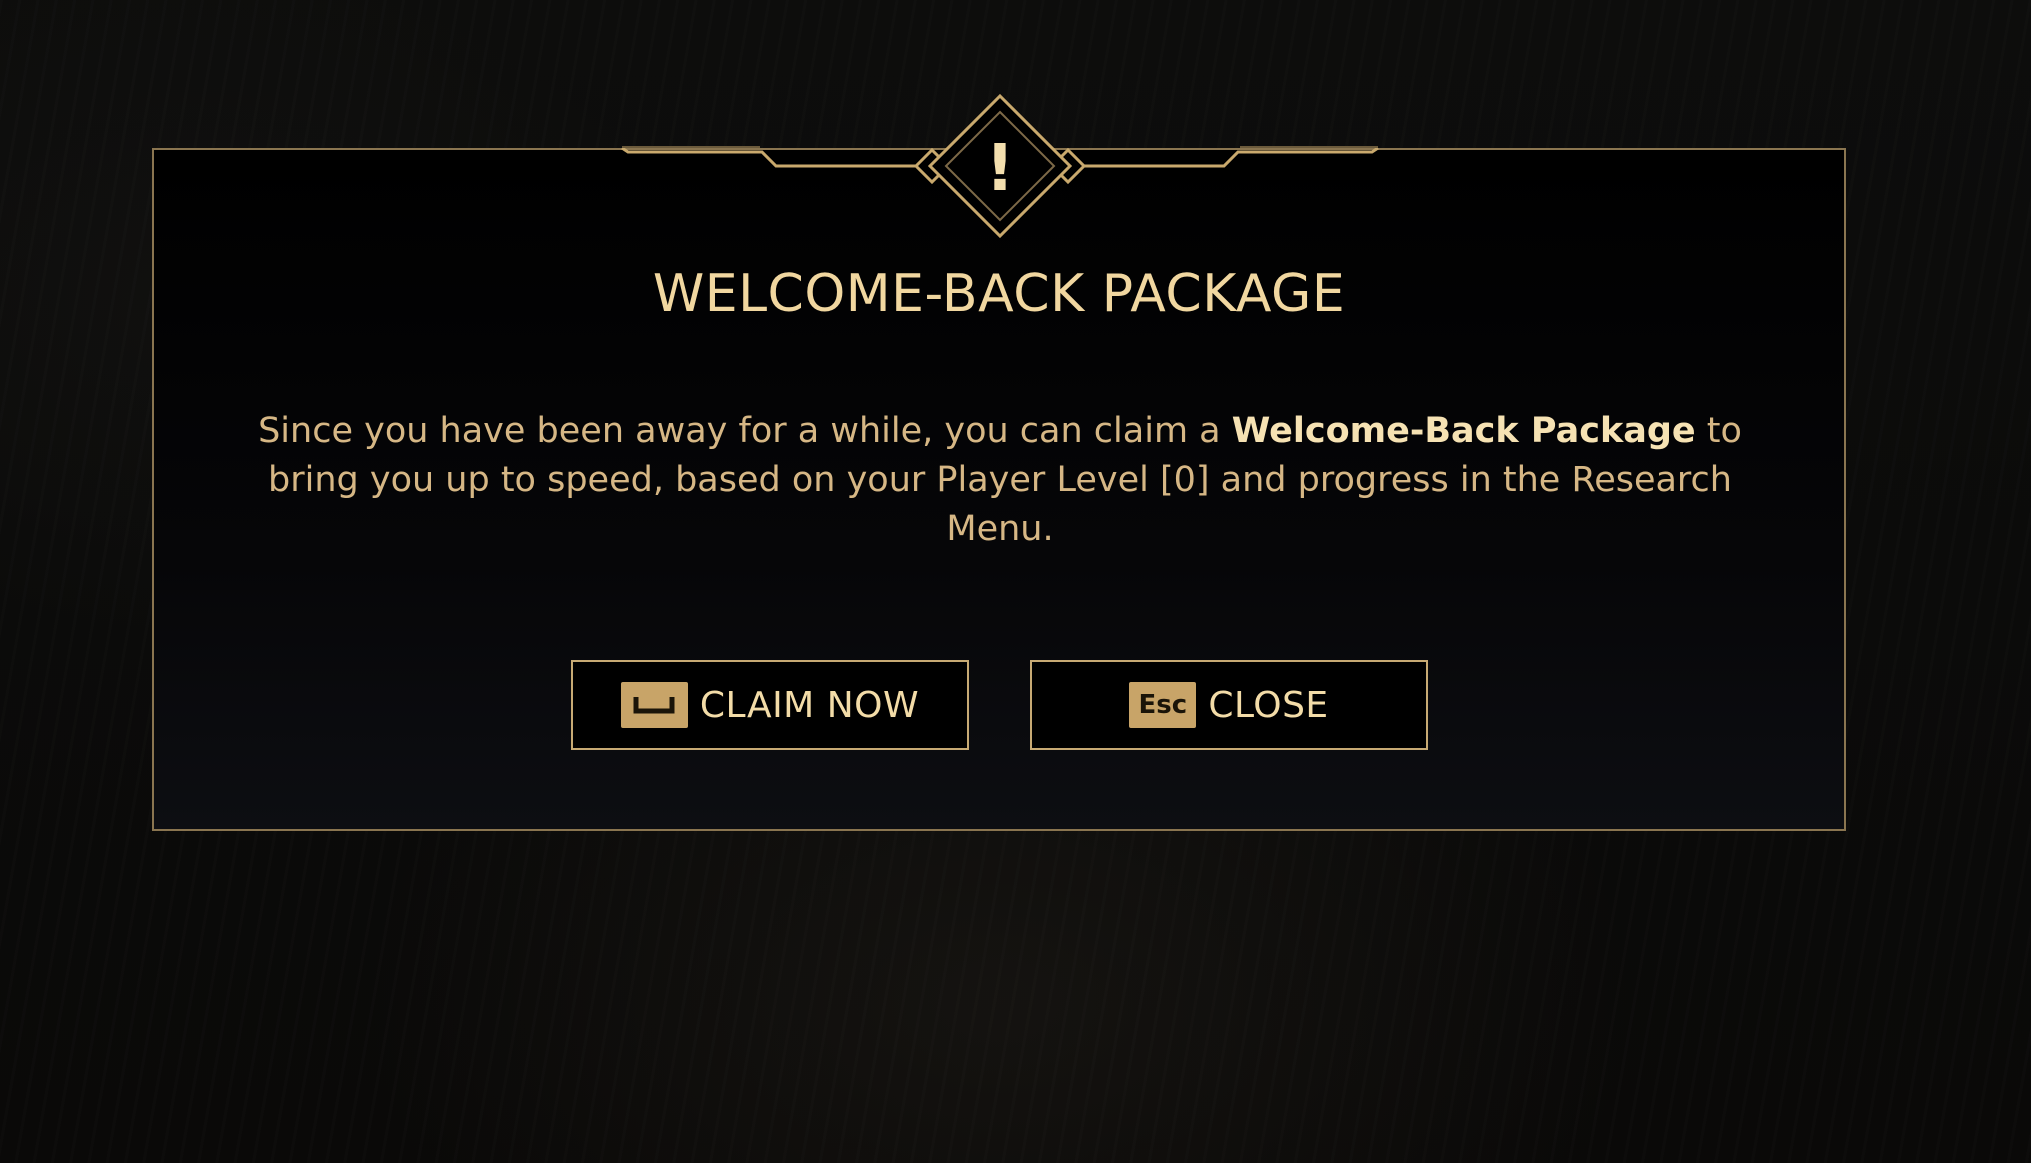  I want to click on claim-now-label: CLAIM NOW, so click(809, 705).